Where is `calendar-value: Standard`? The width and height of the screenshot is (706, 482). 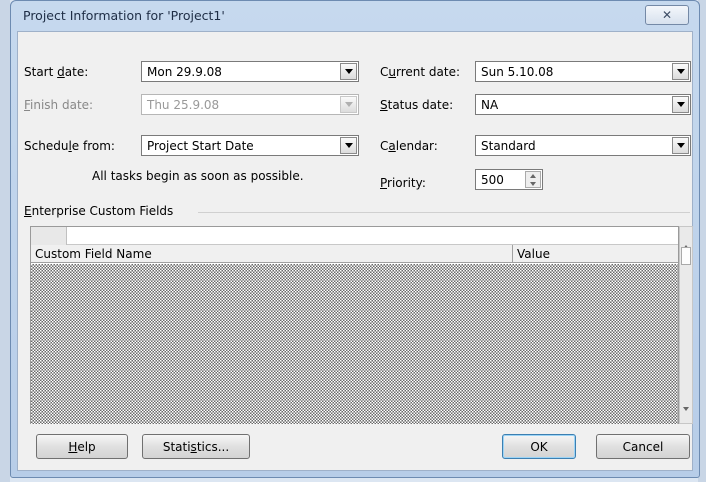 calendar-value: Standard is located at coordinates (508, 146).